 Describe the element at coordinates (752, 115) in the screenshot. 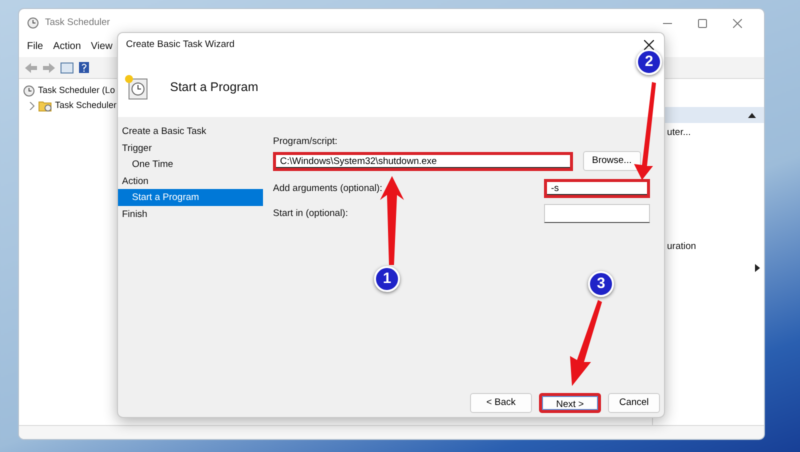

I see `collapse-icon` at that location.